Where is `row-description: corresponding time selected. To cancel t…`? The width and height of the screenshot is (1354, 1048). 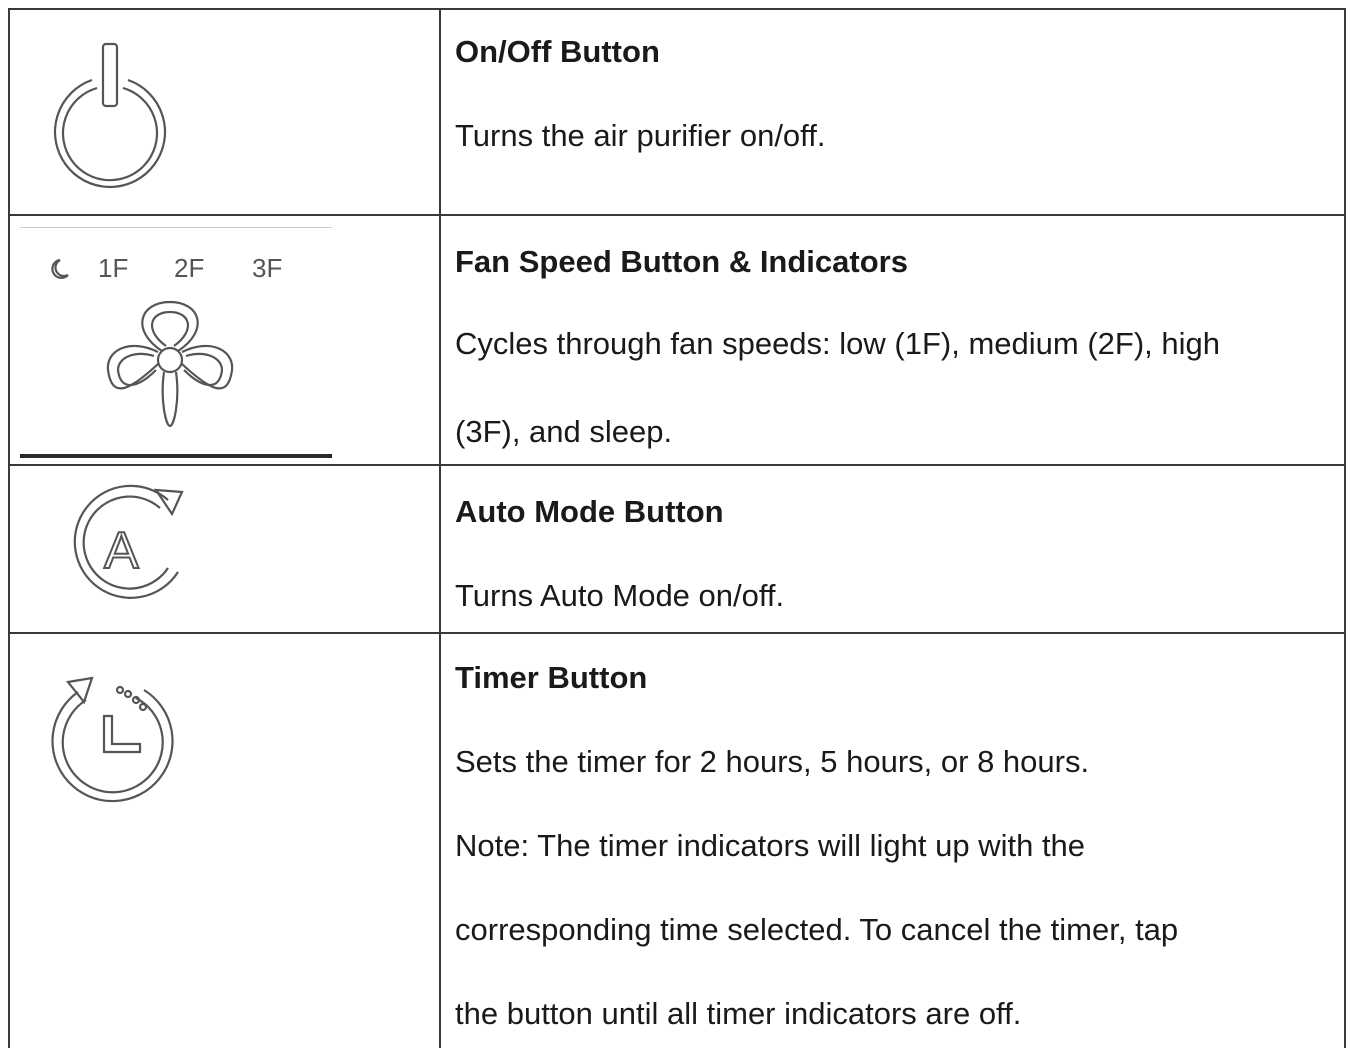 row-description: corresponding time selected. To cancel t… is located at coordinates (817, 929).